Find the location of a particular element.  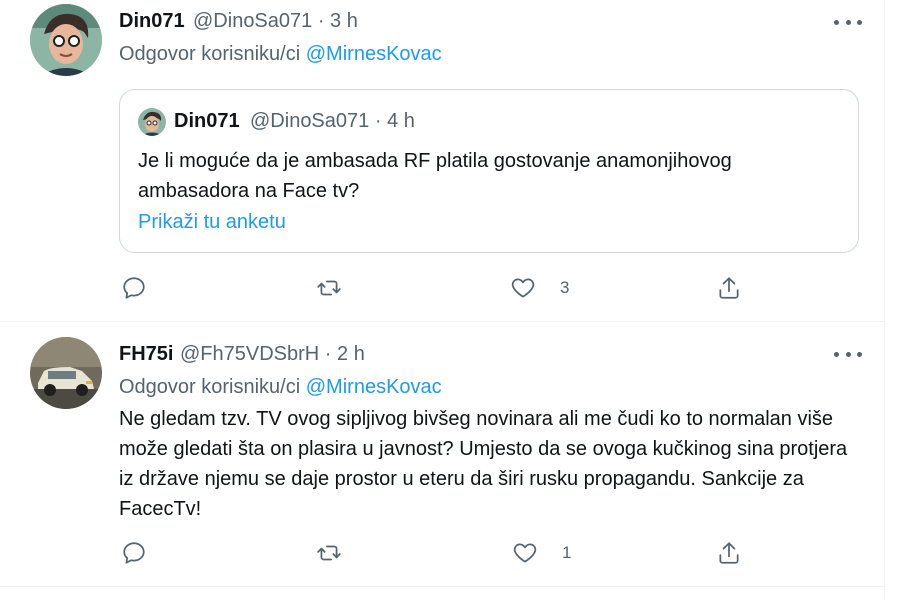

like-count: 3 is located at coordinates (565, 287).